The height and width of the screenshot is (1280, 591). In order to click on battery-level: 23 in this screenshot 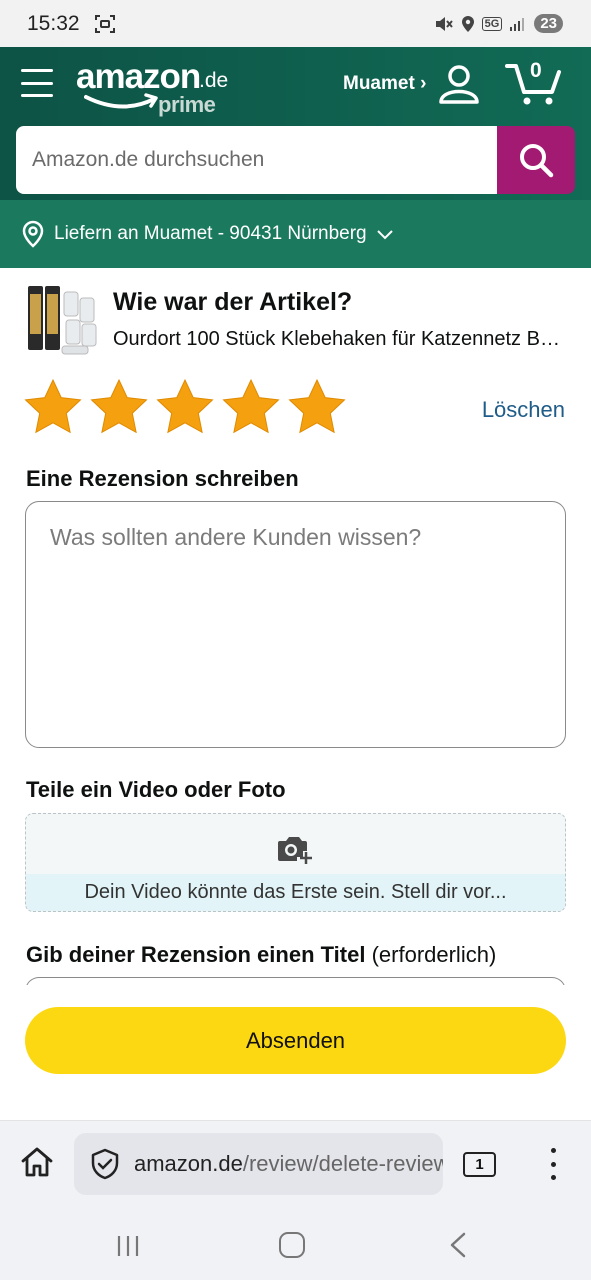, I will do `click(548, 23)`.